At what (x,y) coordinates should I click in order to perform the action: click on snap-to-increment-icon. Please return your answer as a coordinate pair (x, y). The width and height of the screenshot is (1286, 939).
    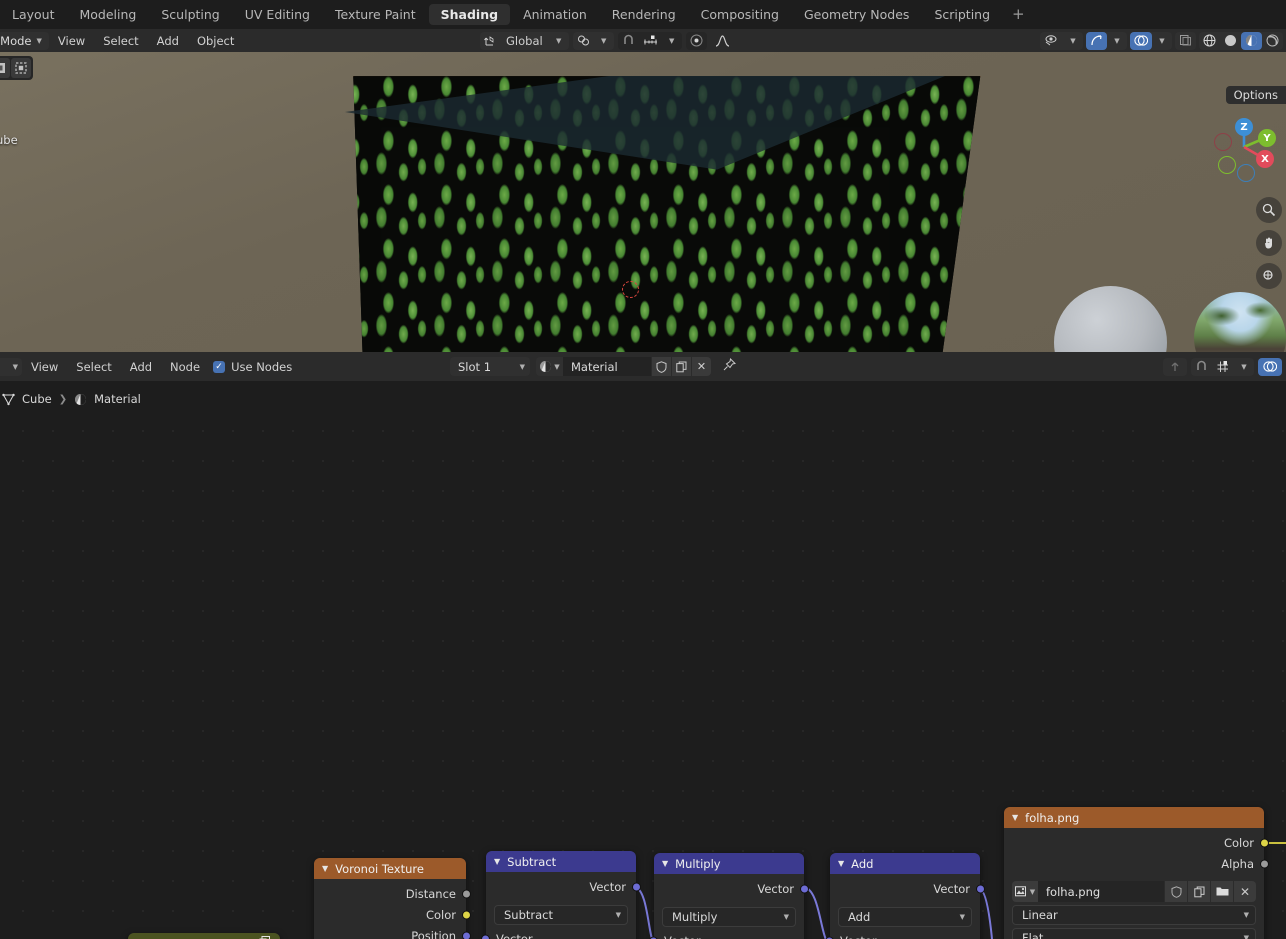
    Looking at the image, I should click on (650, 41).